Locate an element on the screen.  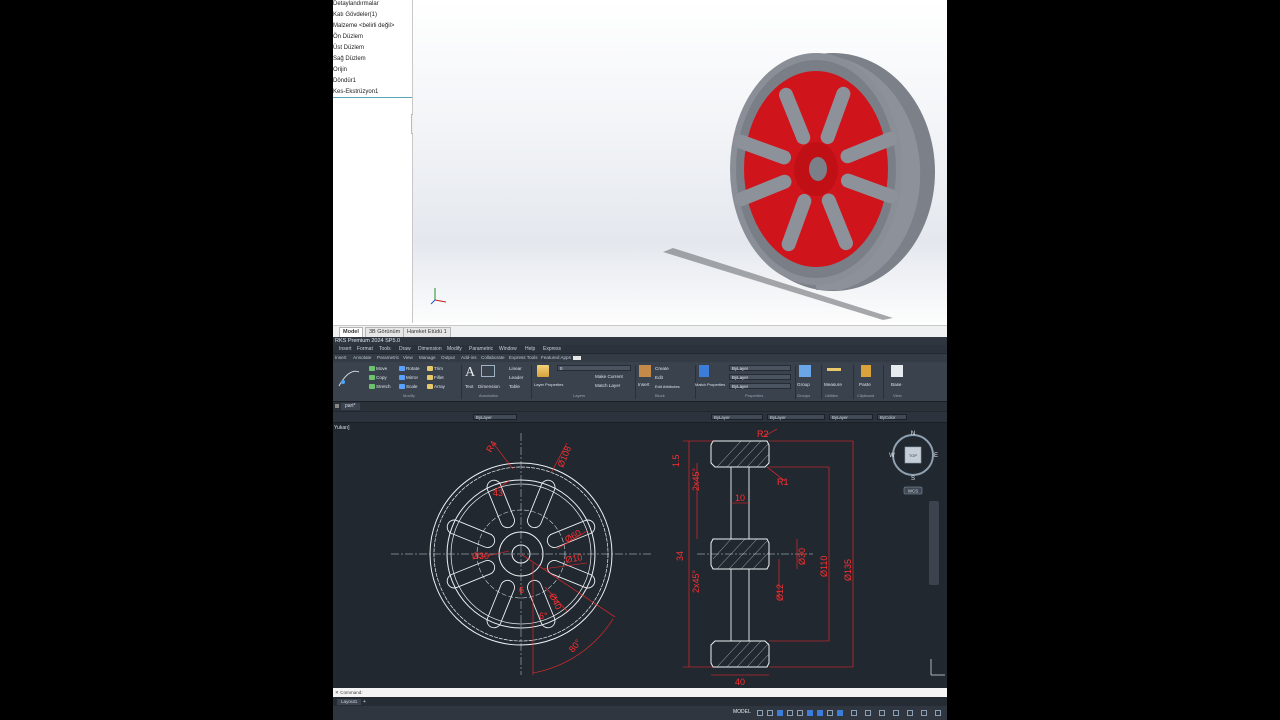
viewcube-east: E is located at coordinates (936, 456).